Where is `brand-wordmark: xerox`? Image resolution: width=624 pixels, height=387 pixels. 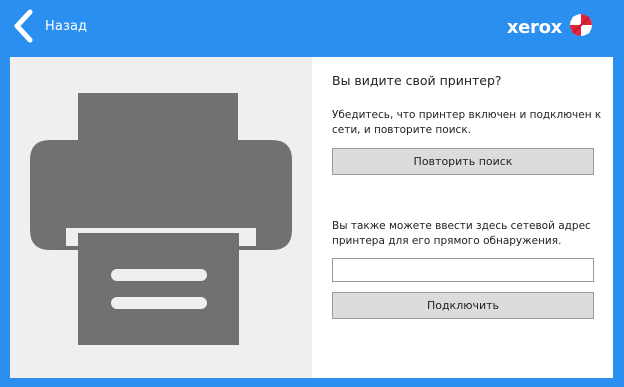
brand-wordmark: xerox is located at coordinates (534, 27).